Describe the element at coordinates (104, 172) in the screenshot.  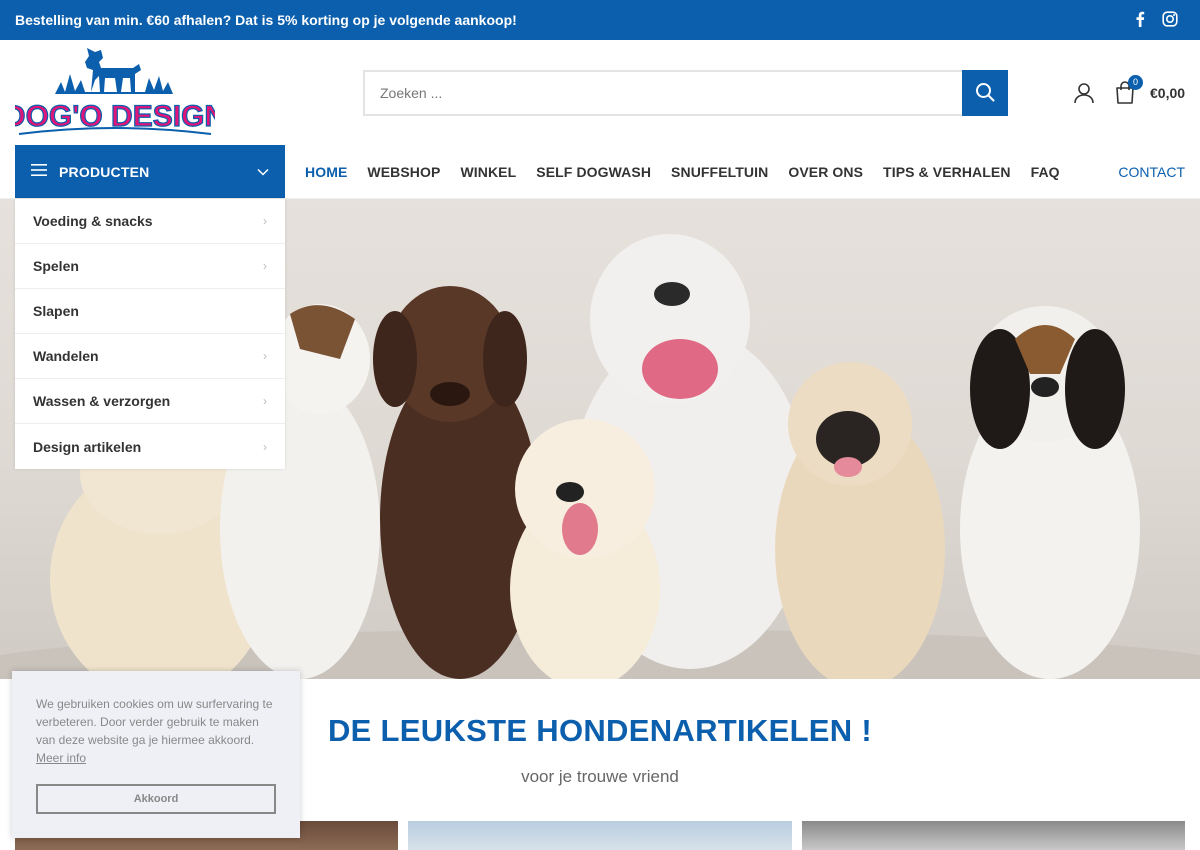
I see `products-menu-label: PRODUCTEN` at that location.